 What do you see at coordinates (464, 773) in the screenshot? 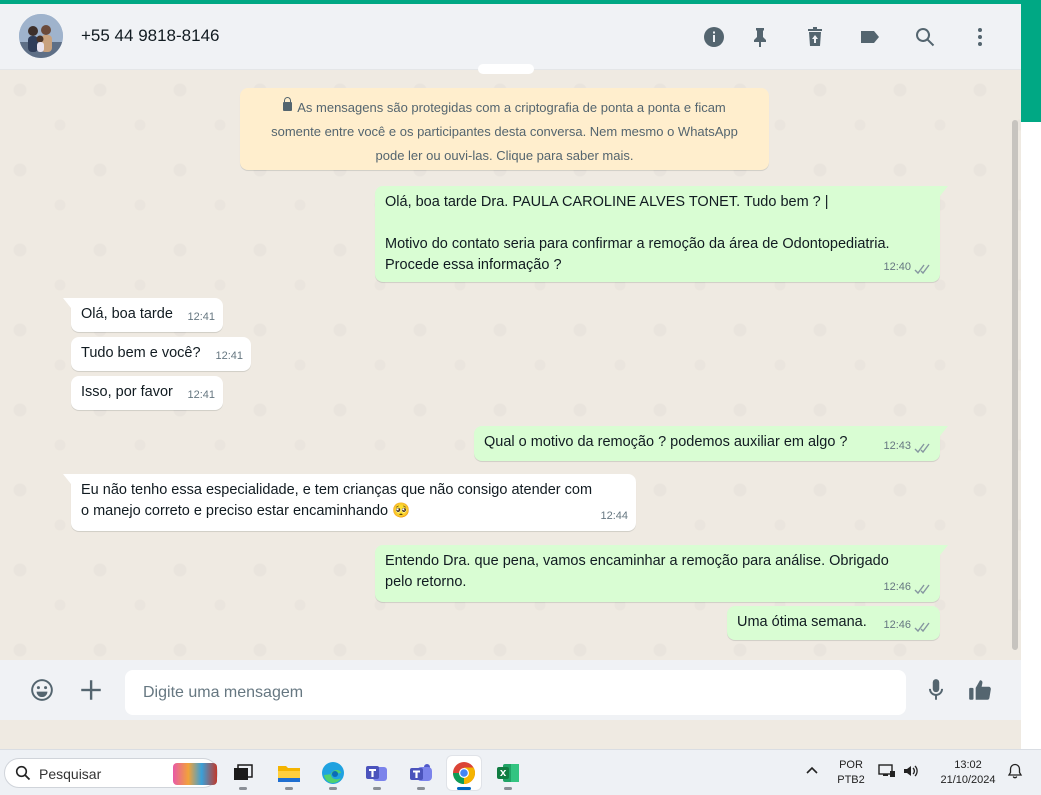
I see `chrome-browser-icon` at bounding box center [464, 773].